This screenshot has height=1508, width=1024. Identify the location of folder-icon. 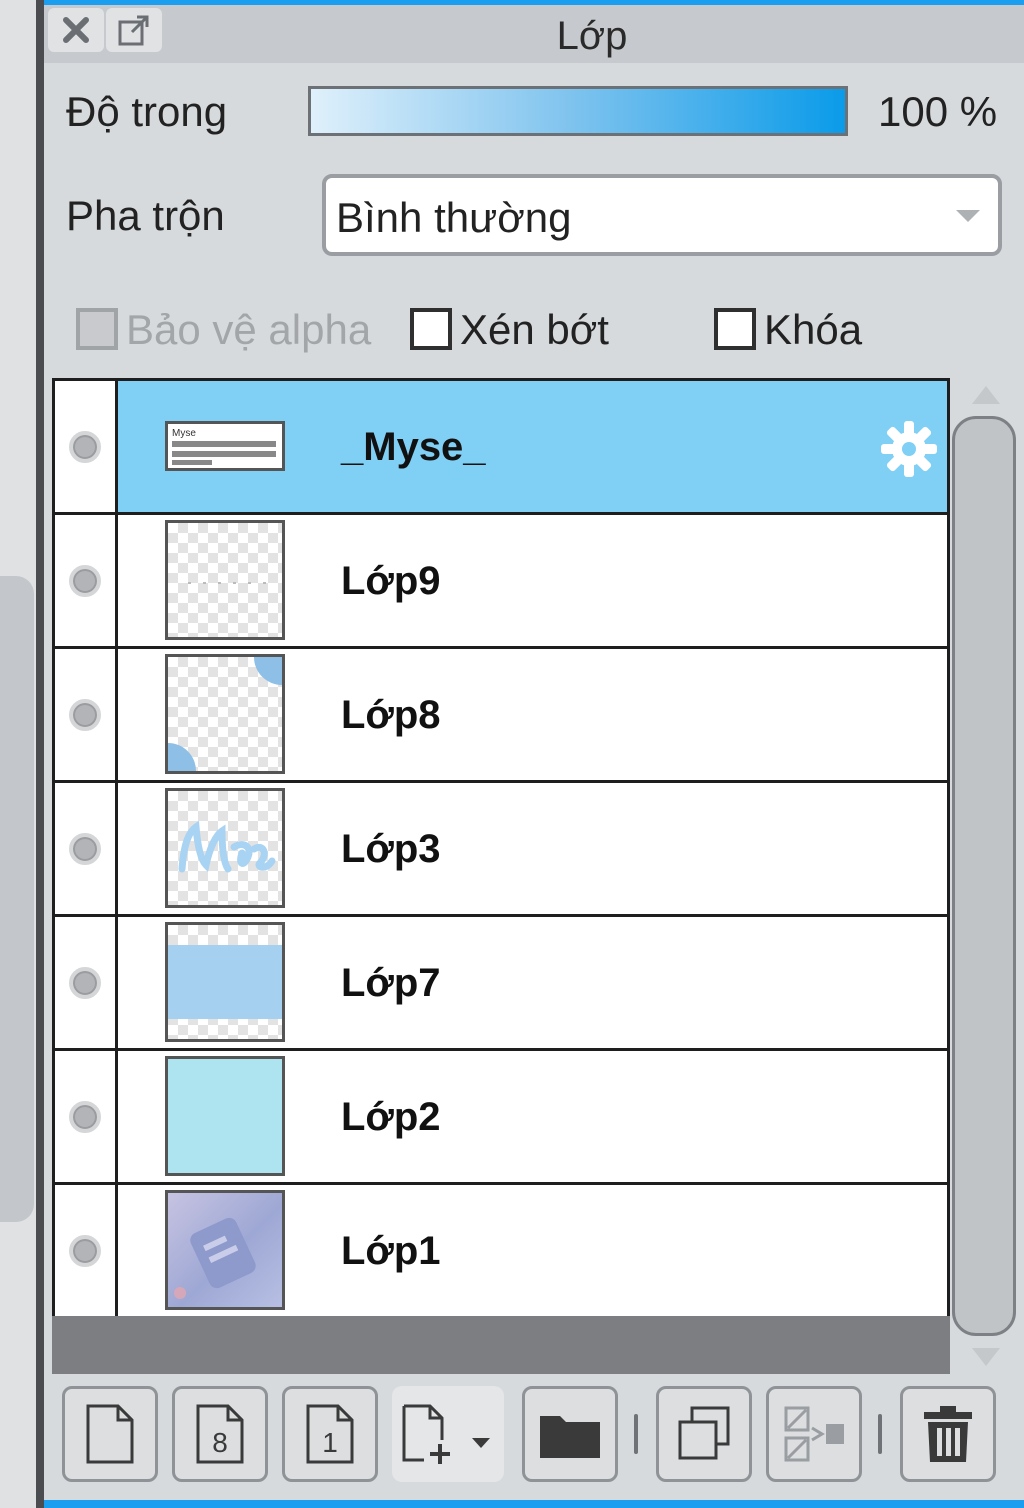
(570, 1437).